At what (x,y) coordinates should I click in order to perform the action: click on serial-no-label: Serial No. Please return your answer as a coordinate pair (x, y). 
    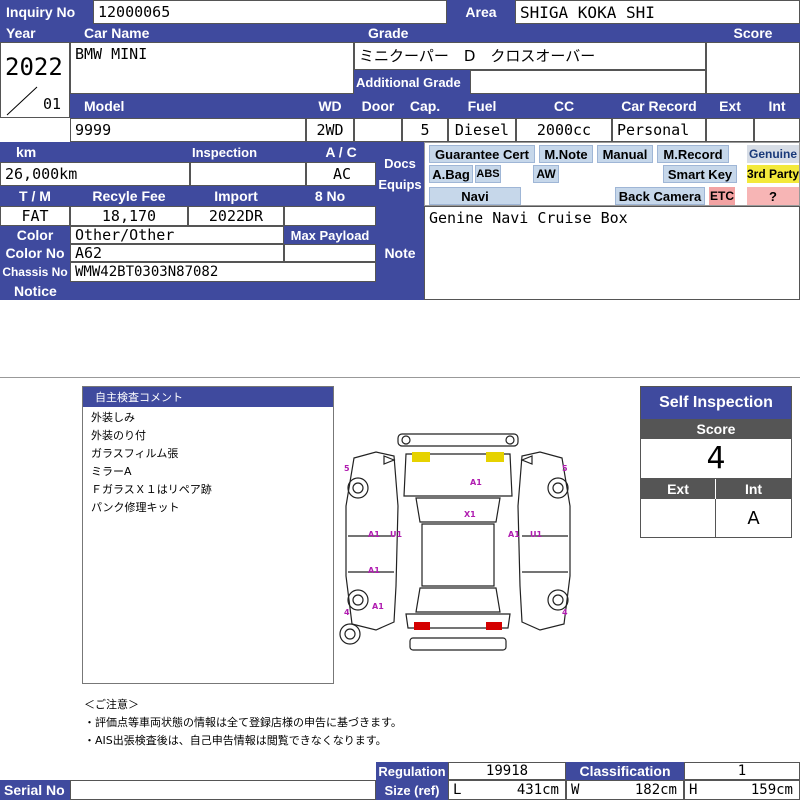
    Looking at the image, I should click on (35, 790).